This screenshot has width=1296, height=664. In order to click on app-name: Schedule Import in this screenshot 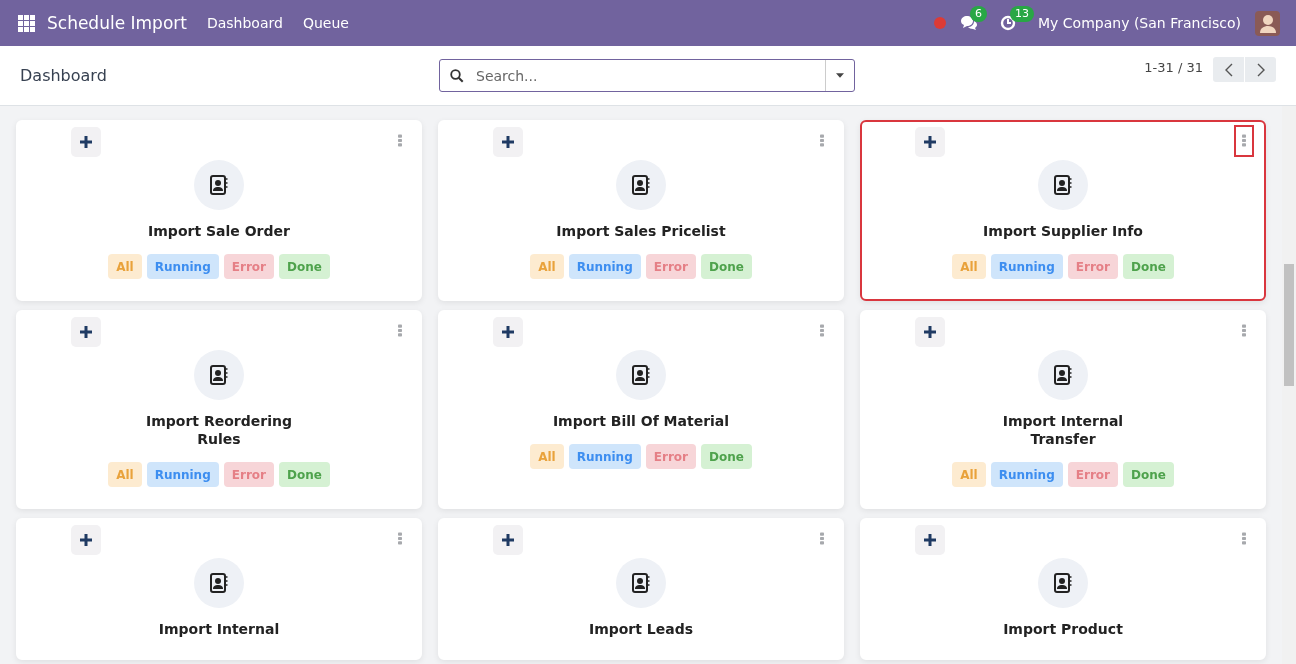, I will do `click(117, 23)`.